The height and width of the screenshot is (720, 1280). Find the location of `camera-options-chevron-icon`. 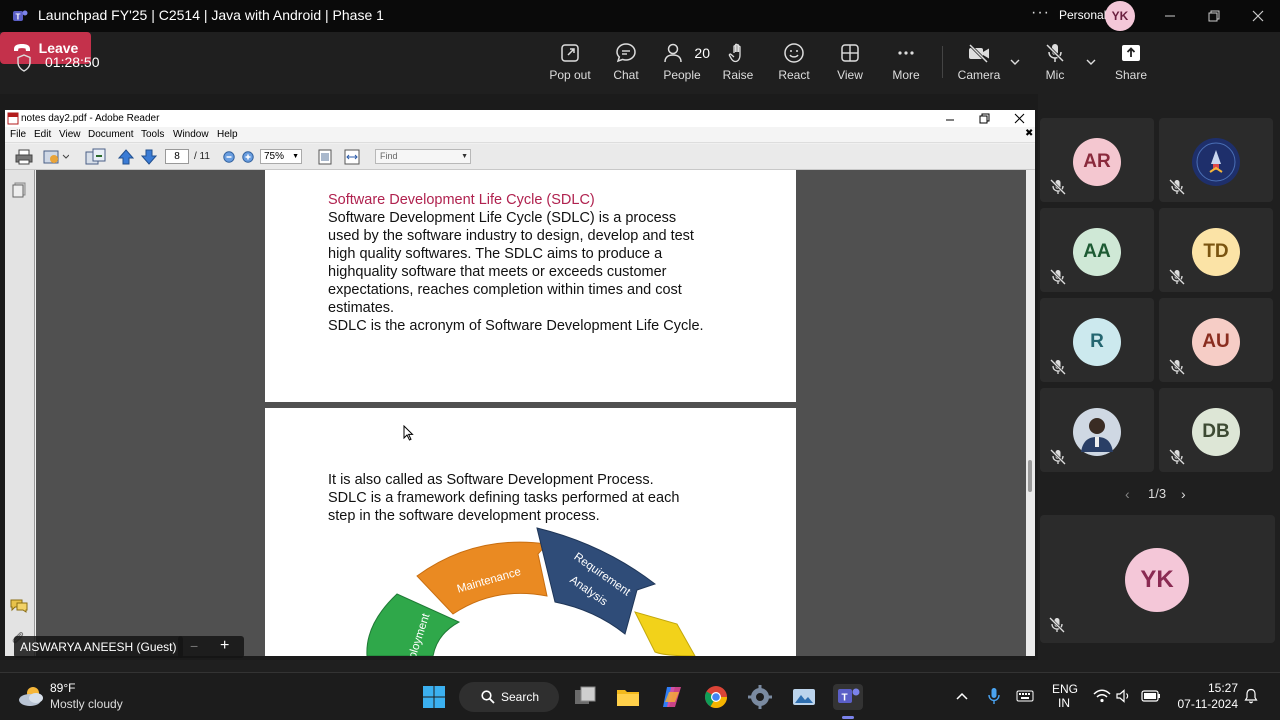

camera-options-chevron-icon is located at coordinates (1015, 62).